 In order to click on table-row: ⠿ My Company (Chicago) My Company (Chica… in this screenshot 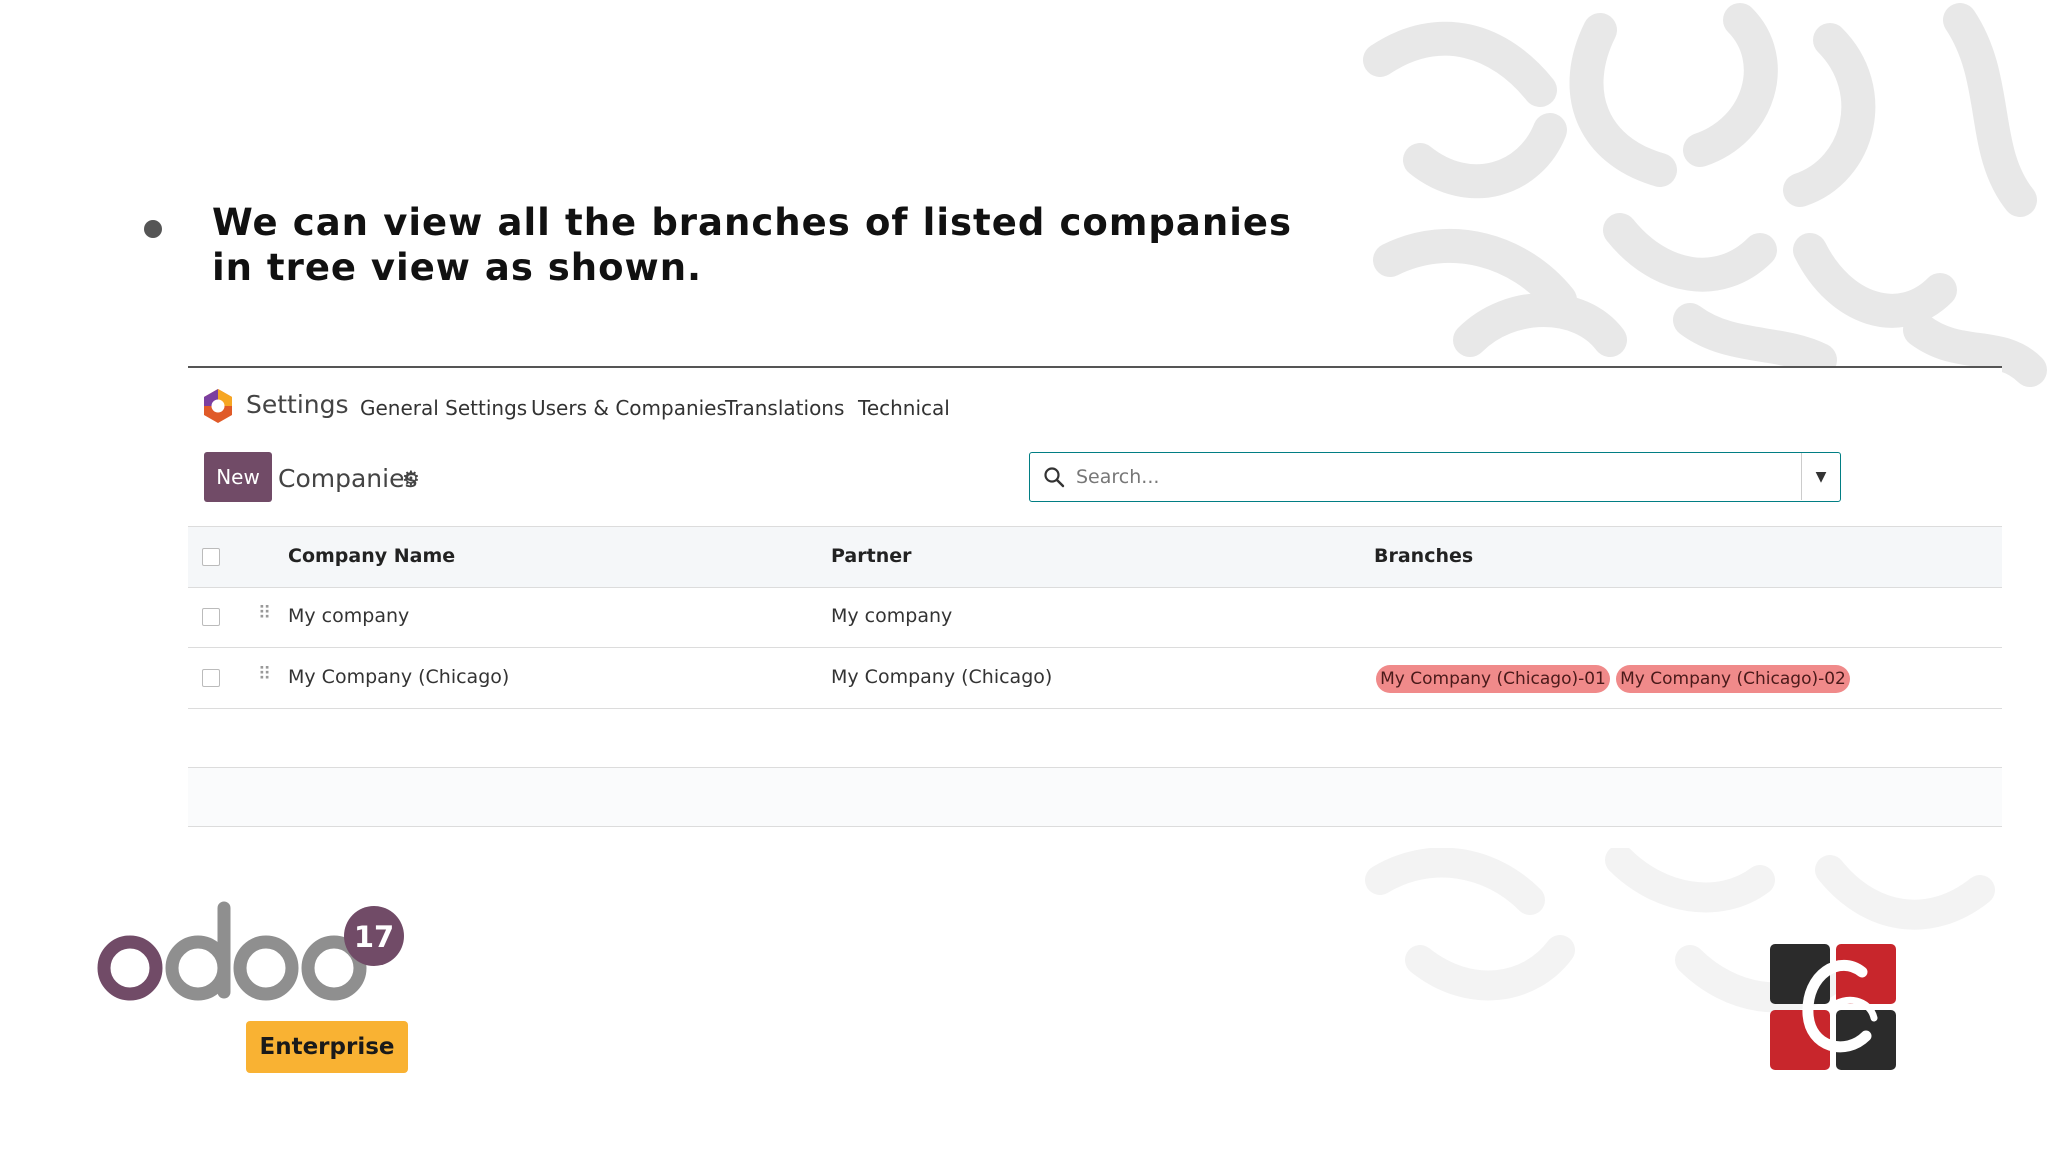, I will do `click(1095, 678)`.